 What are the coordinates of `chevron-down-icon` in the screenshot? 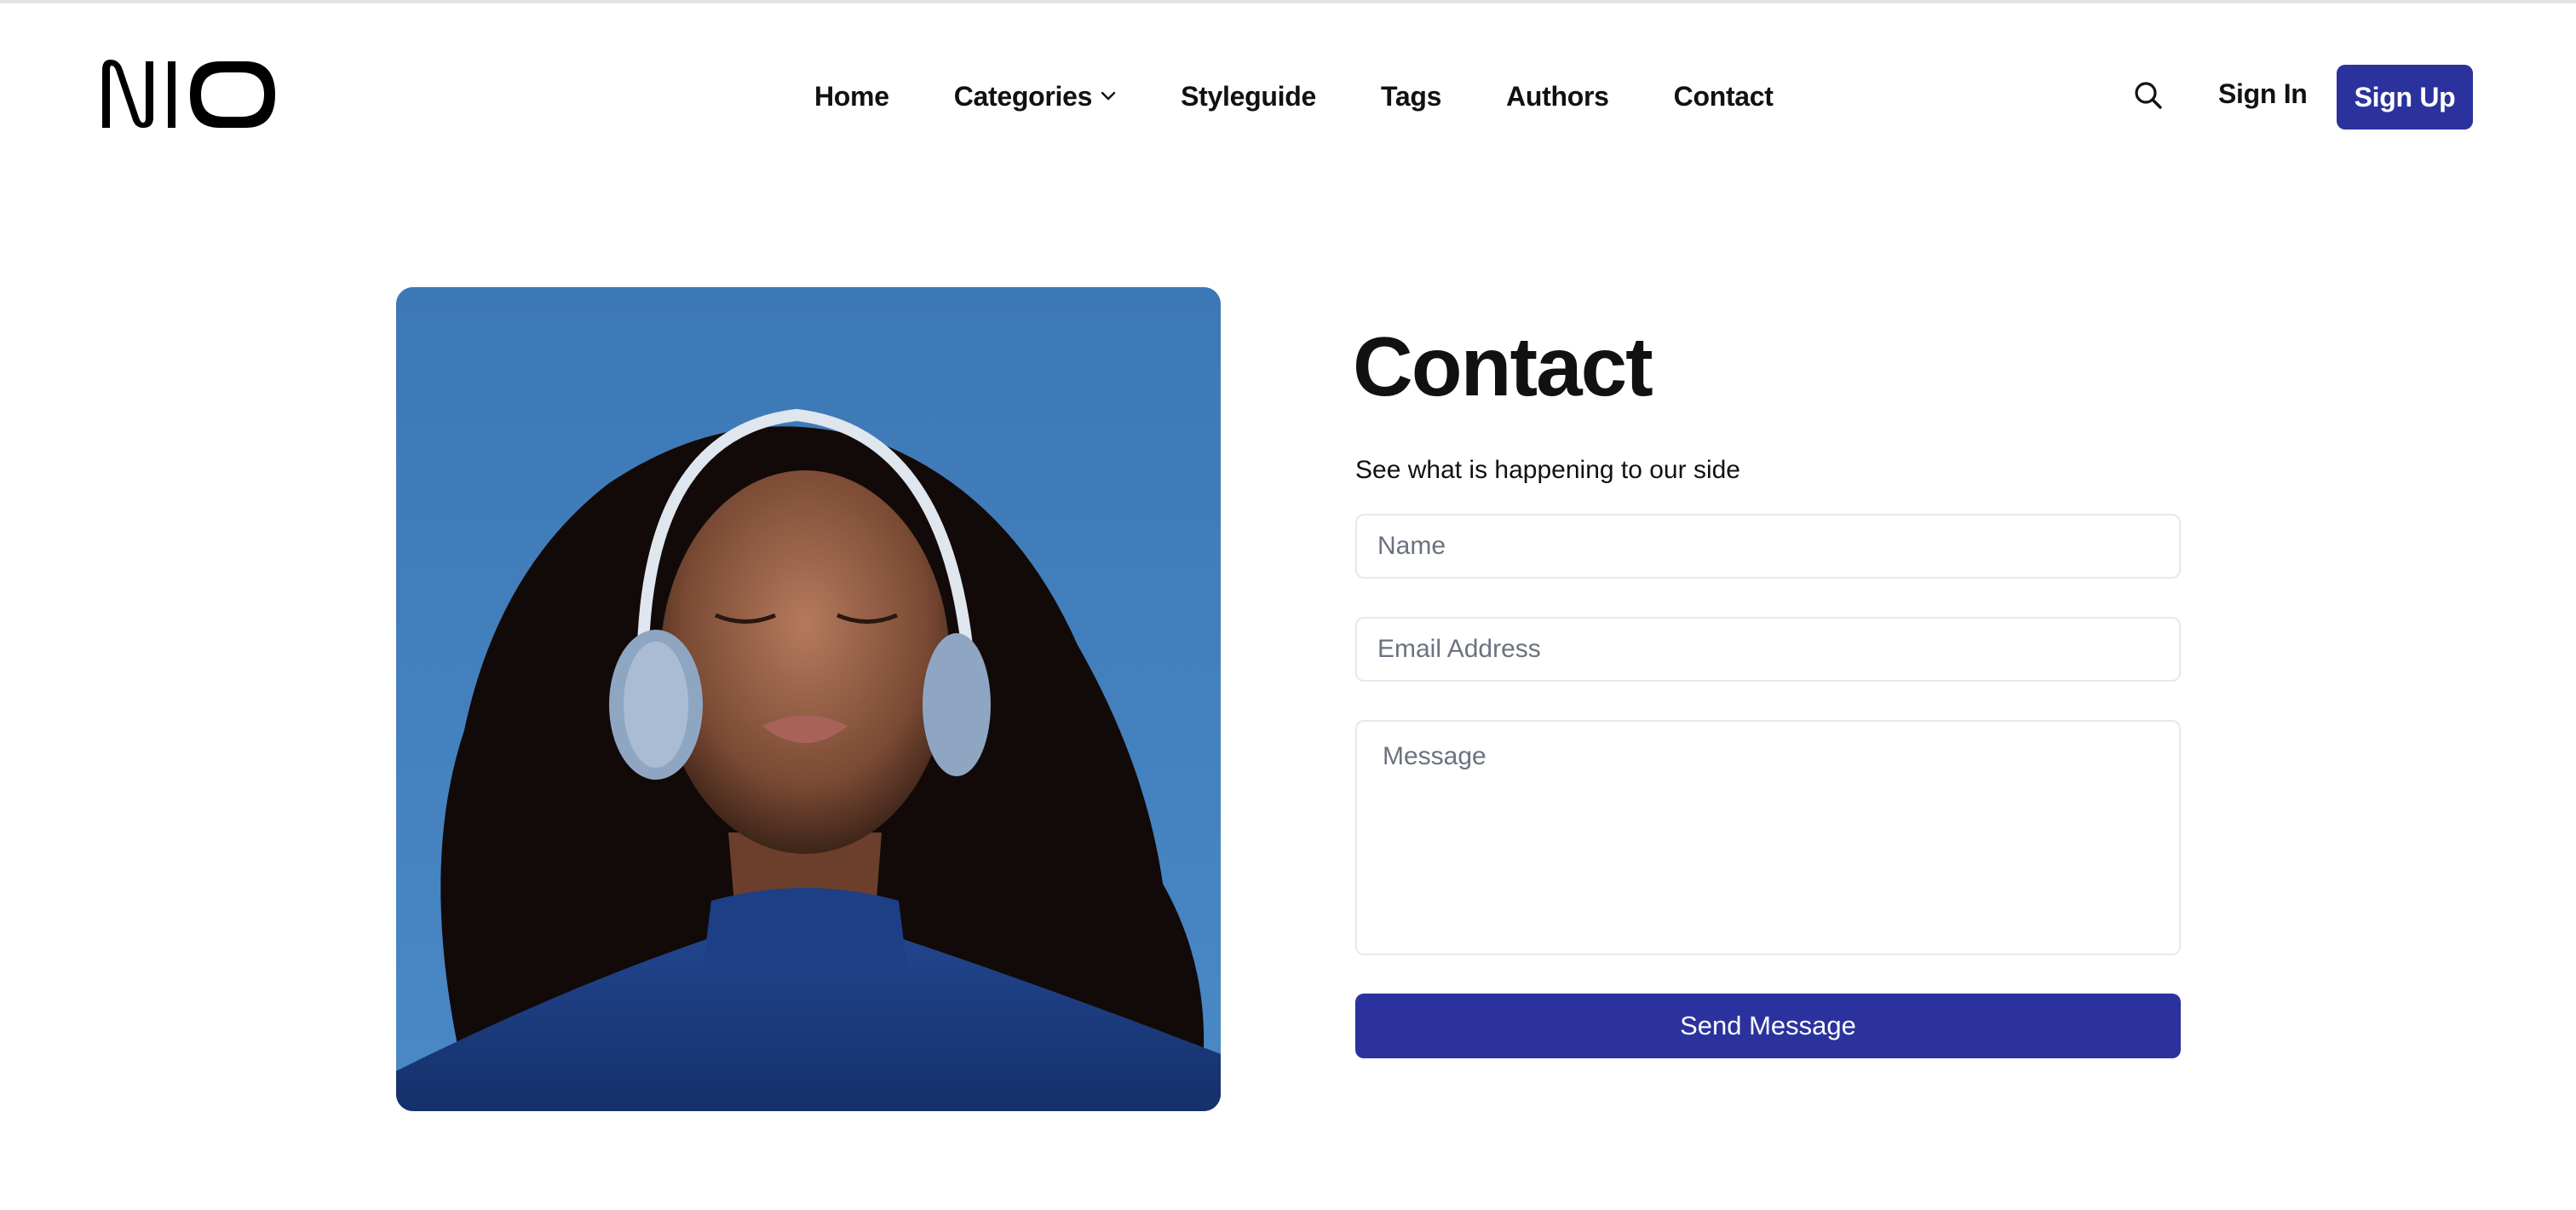 It's located at (1108, 96).